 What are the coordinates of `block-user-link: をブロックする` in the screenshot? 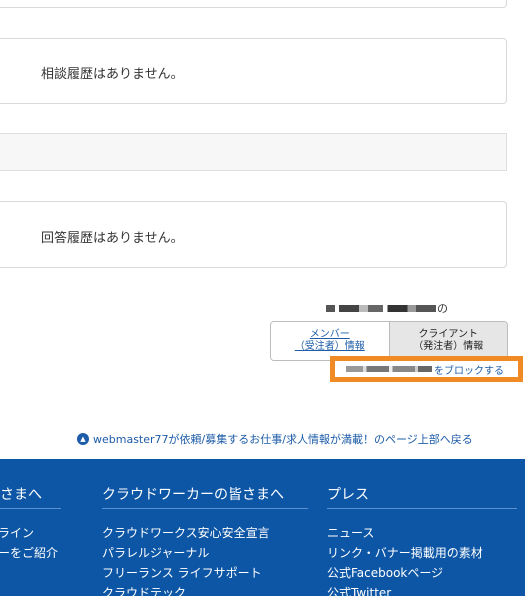 It's located at (426, 369).